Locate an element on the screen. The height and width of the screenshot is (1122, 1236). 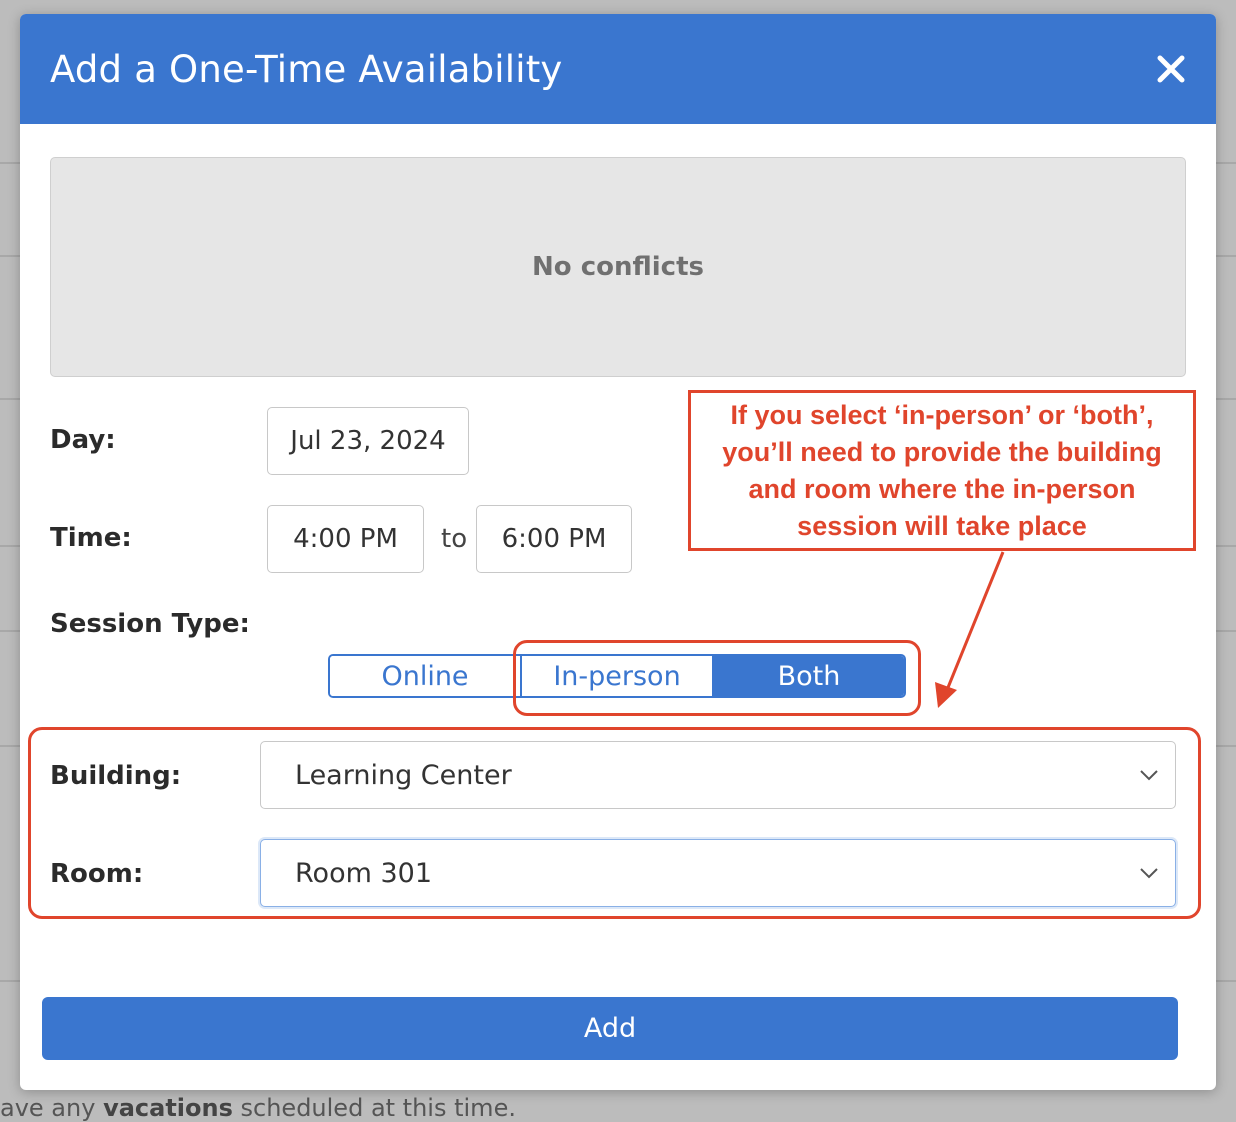
add-button: Add is located at coordinates (610, 1028).